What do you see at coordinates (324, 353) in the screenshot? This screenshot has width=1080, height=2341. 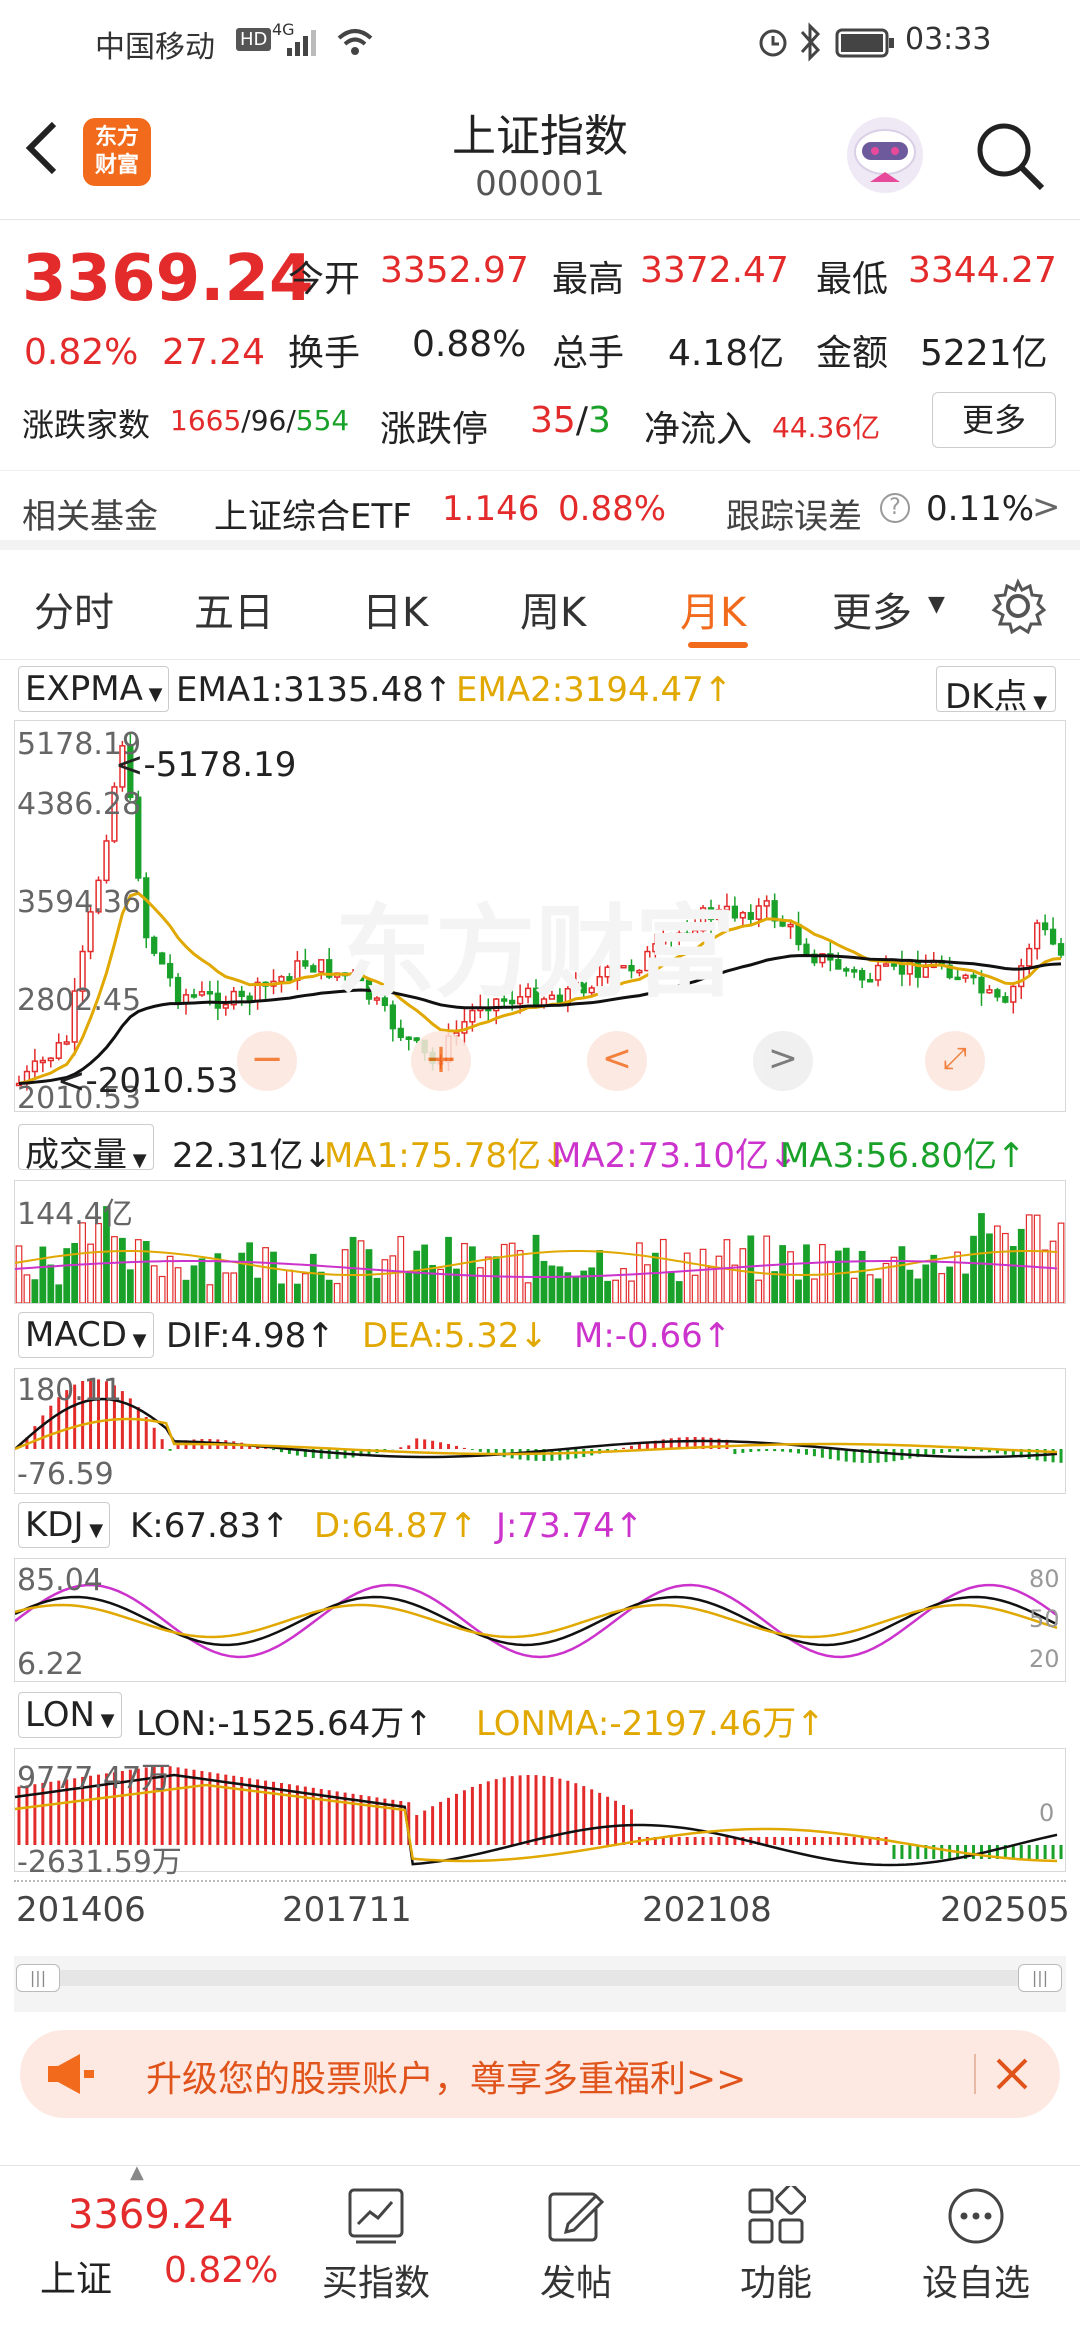 I see `turnover-label: 换手` at bounding box center [324, 353].